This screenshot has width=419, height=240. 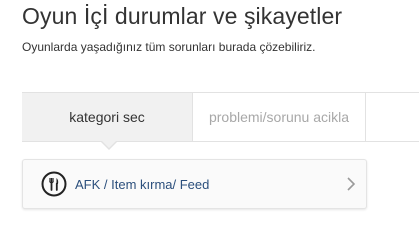 I want to click on tab-label: kategori sec, so click(x=107, y=117).